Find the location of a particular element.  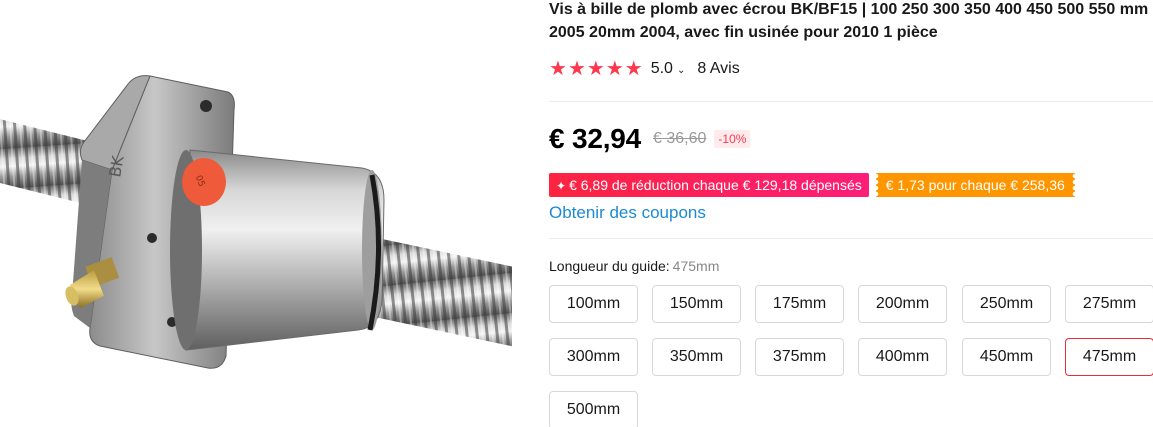

option-label: 275mm is located at coordinates (1109, 303).